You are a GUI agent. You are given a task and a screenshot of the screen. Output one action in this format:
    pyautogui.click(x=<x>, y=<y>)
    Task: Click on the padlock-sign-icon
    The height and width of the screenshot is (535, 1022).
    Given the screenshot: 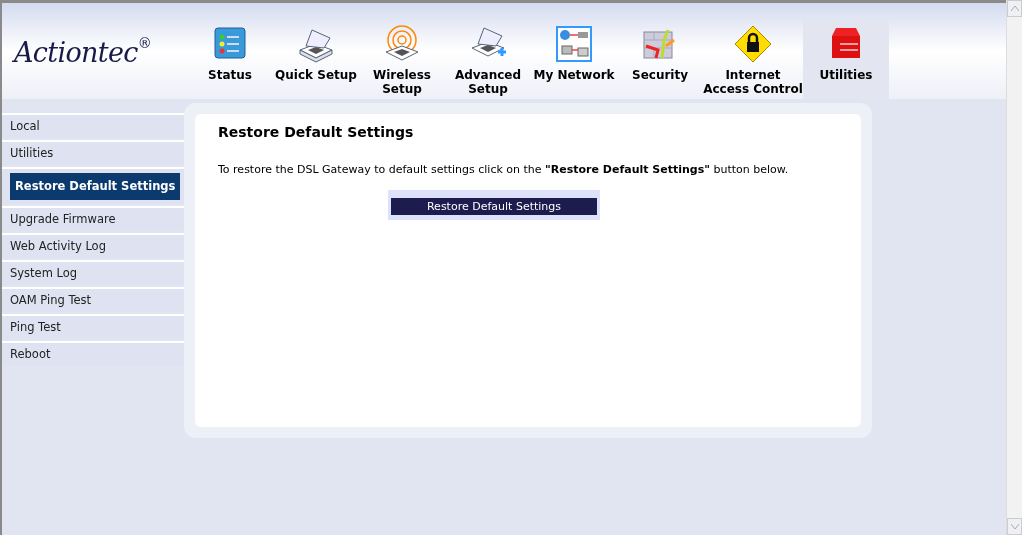 What is the action you would take?
    pyautogui.click(x=753, y=44)
    